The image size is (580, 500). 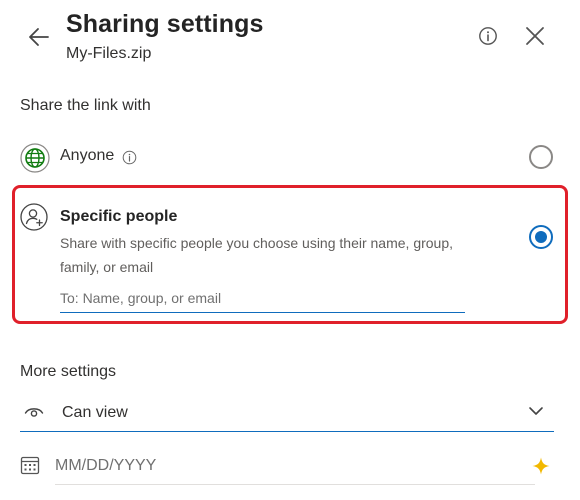 I want to click on anyone-radio, so click(x=541, y=157).